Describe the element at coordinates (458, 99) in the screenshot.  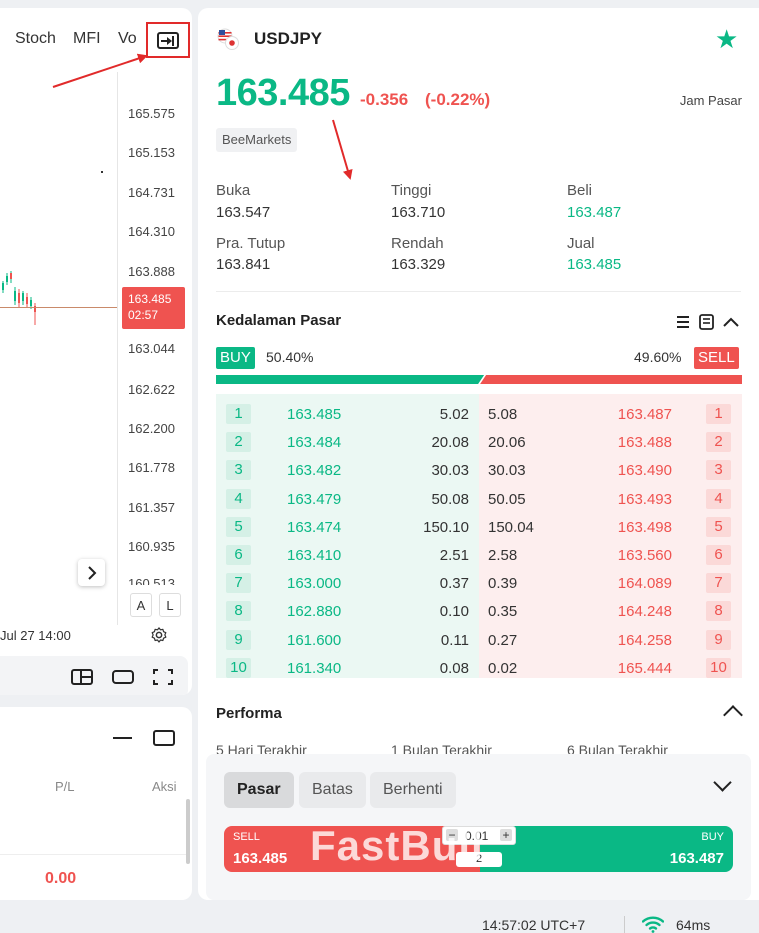
I see `price-change-percent: (-0.22%)` at that location.